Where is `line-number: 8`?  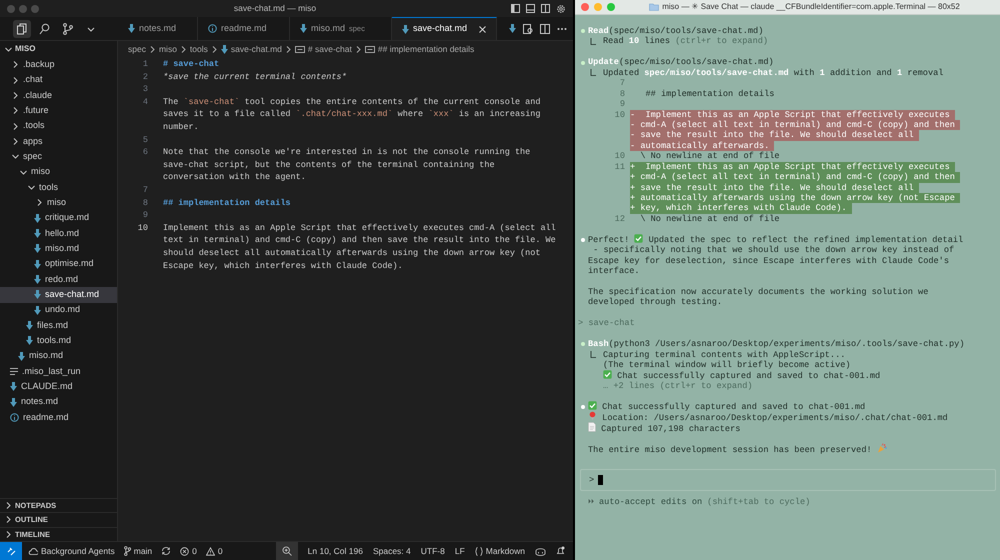 line-number: 8 is located at coordinates (145, 203).